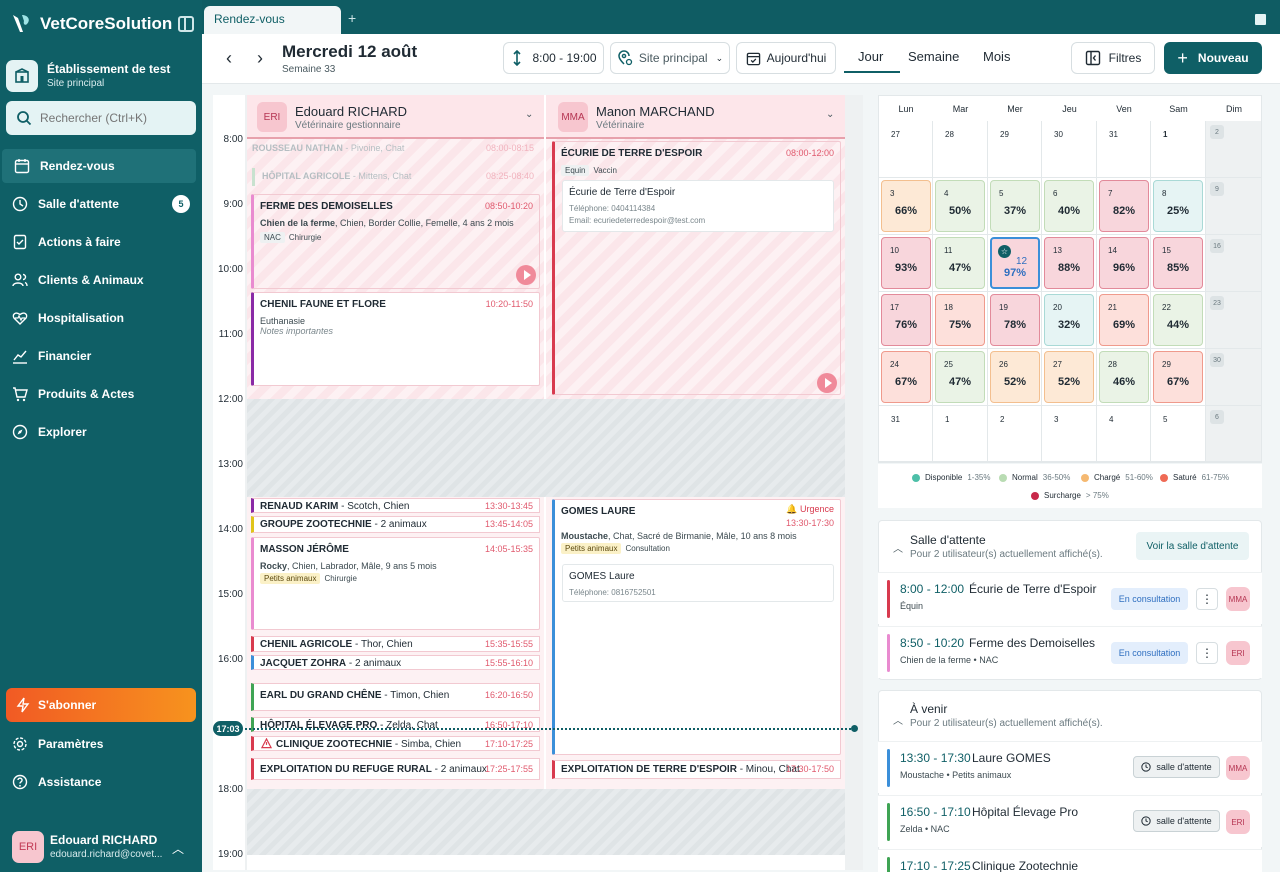 The image size is (1280, 872). I want to click on calendar-day-cell: 26 52%, so click(1015, 377).